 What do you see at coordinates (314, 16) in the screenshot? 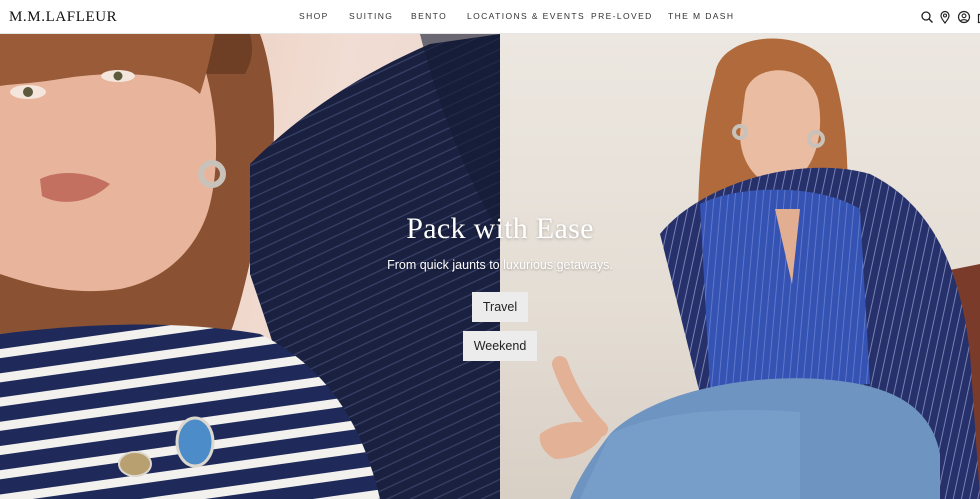
I see `nav-item-shop: SHOP` at bounding box center [314, 16].